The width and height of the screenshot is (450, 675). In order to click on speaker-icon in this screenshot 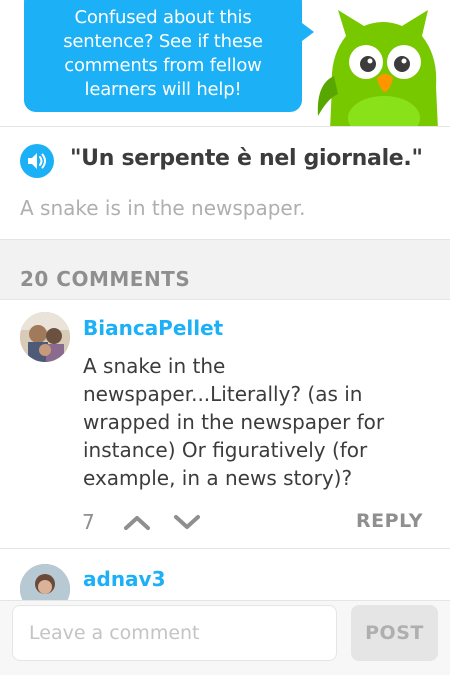, I will do `click(37, 161)`.